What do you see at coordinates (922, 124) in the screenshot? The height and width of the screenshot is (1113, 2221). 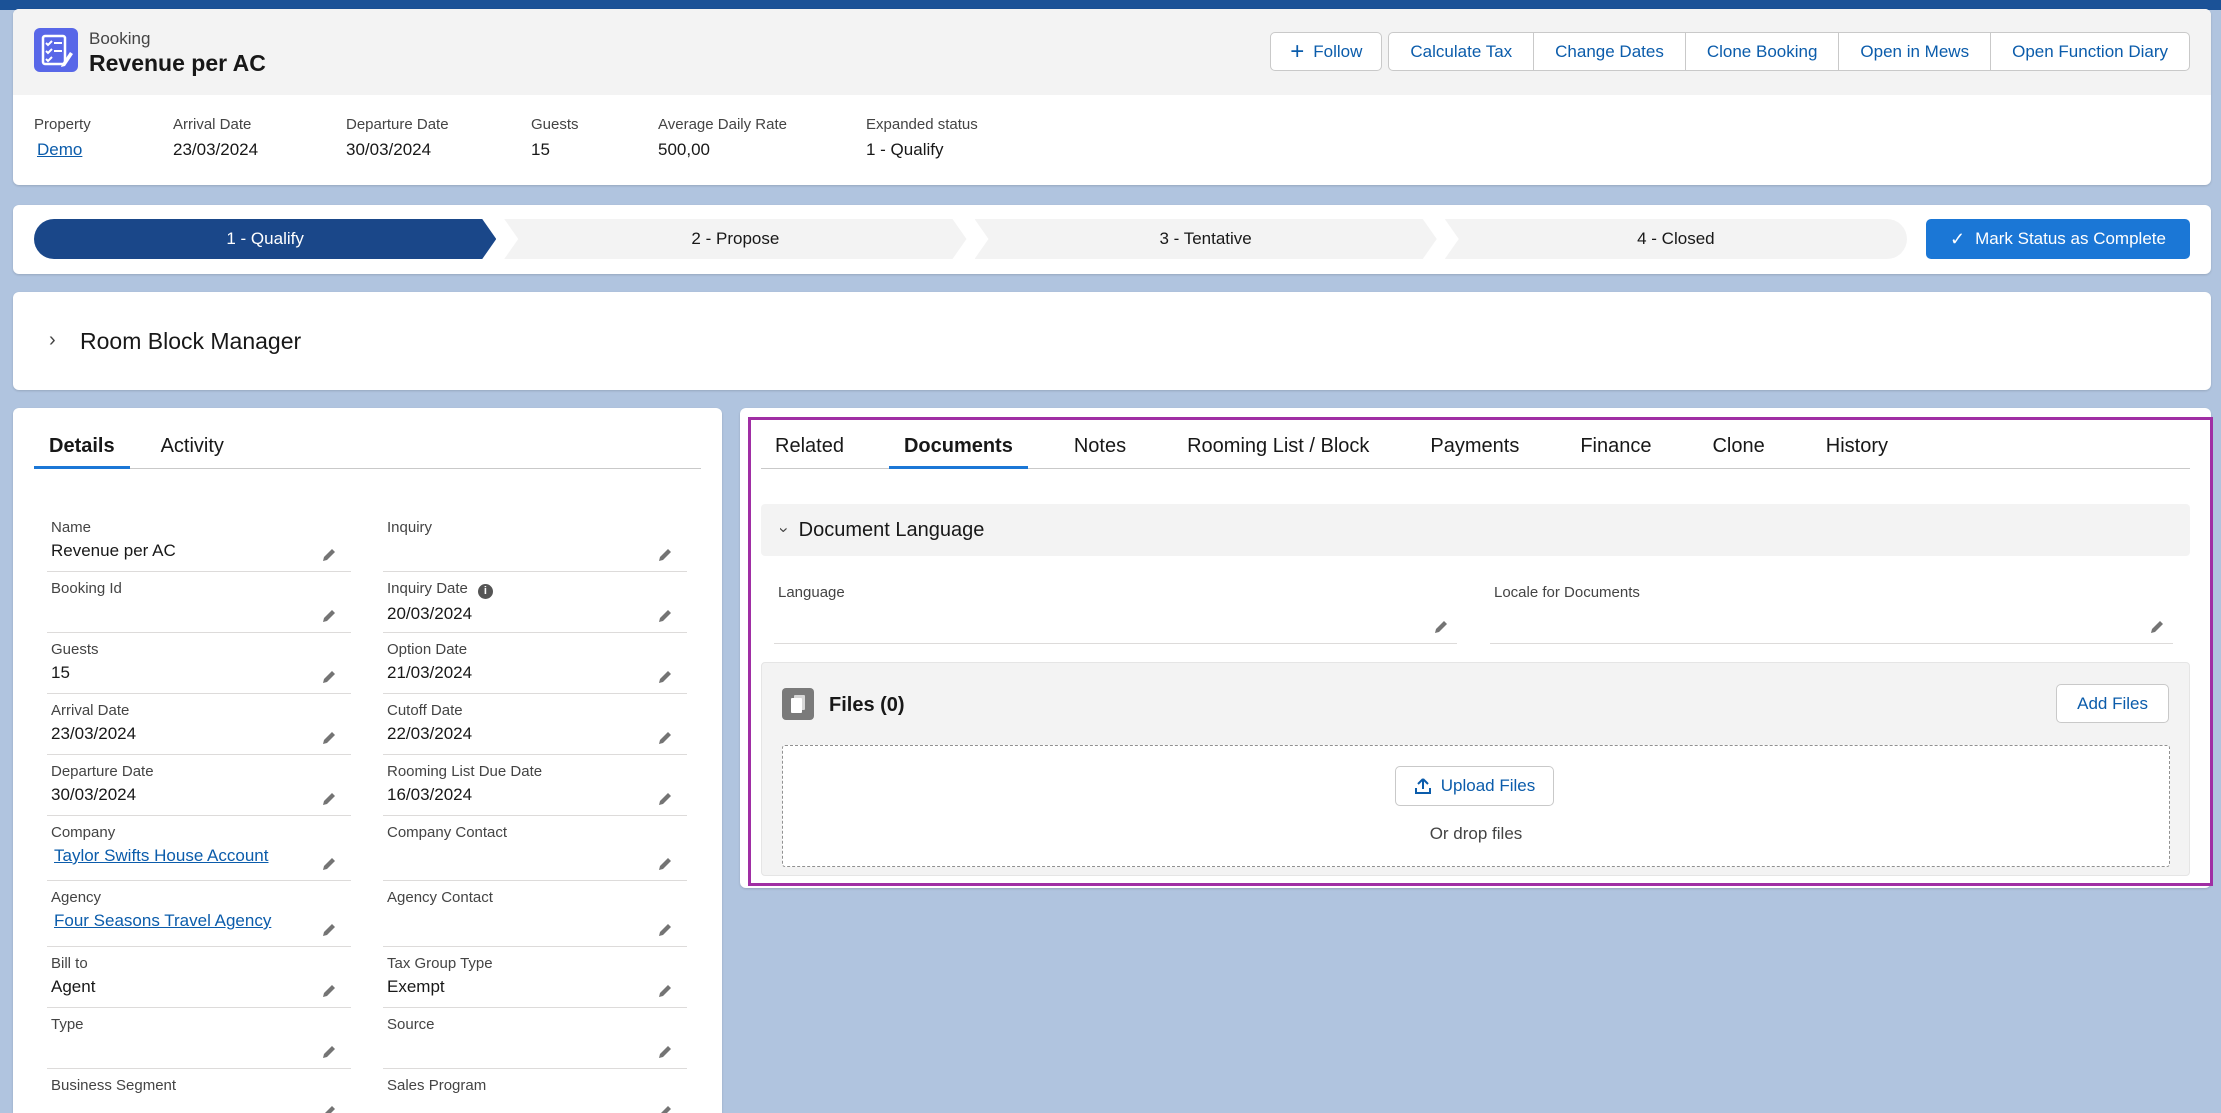 I see `highlight-label: Expanded status` at bounding box center [922, 124].